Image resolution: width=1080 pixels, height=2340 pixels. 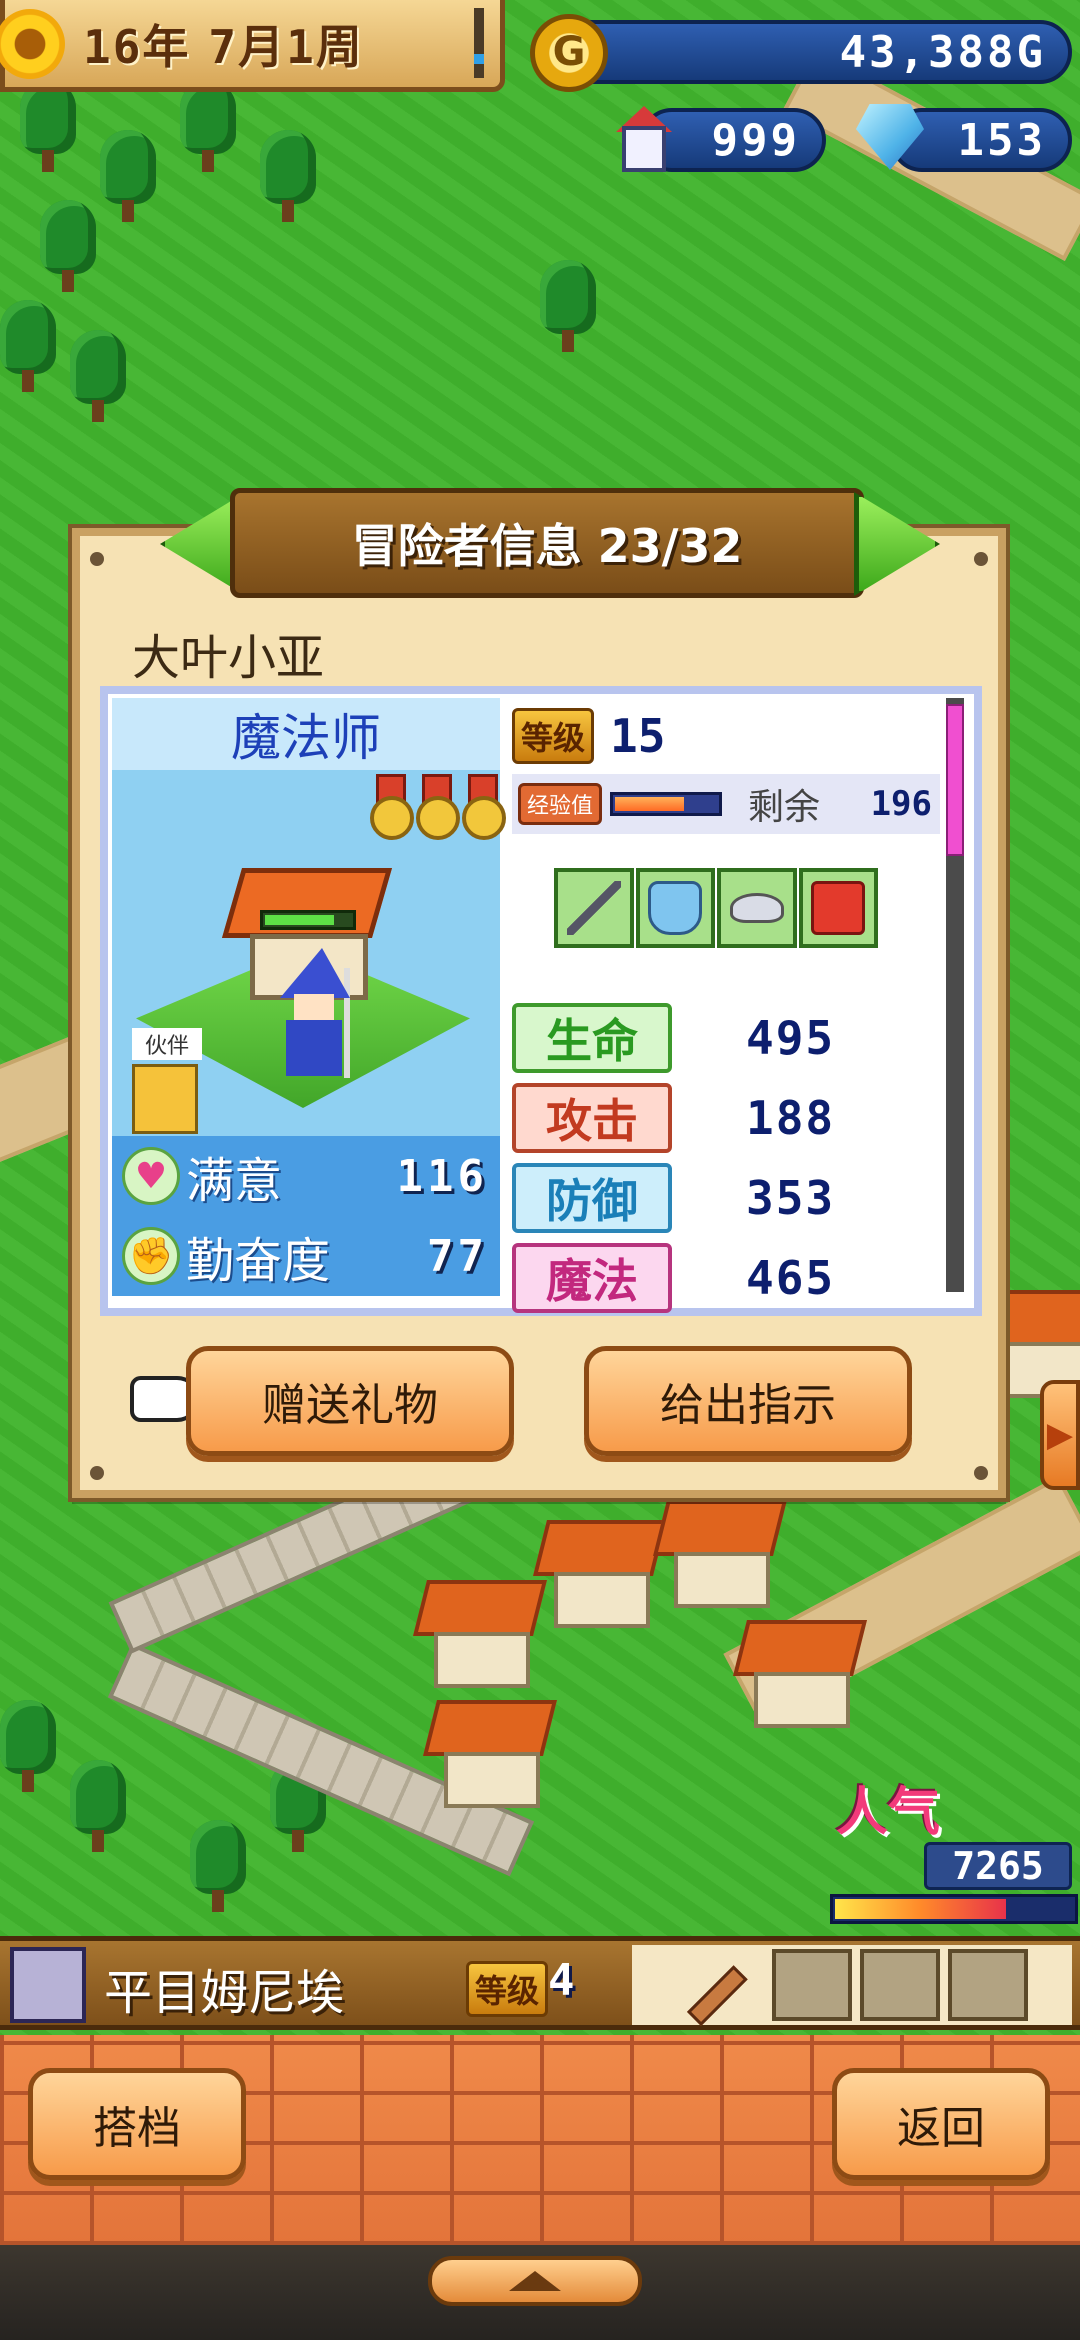 I want to click on expand-tray-button, so click(x=535, y=2281).